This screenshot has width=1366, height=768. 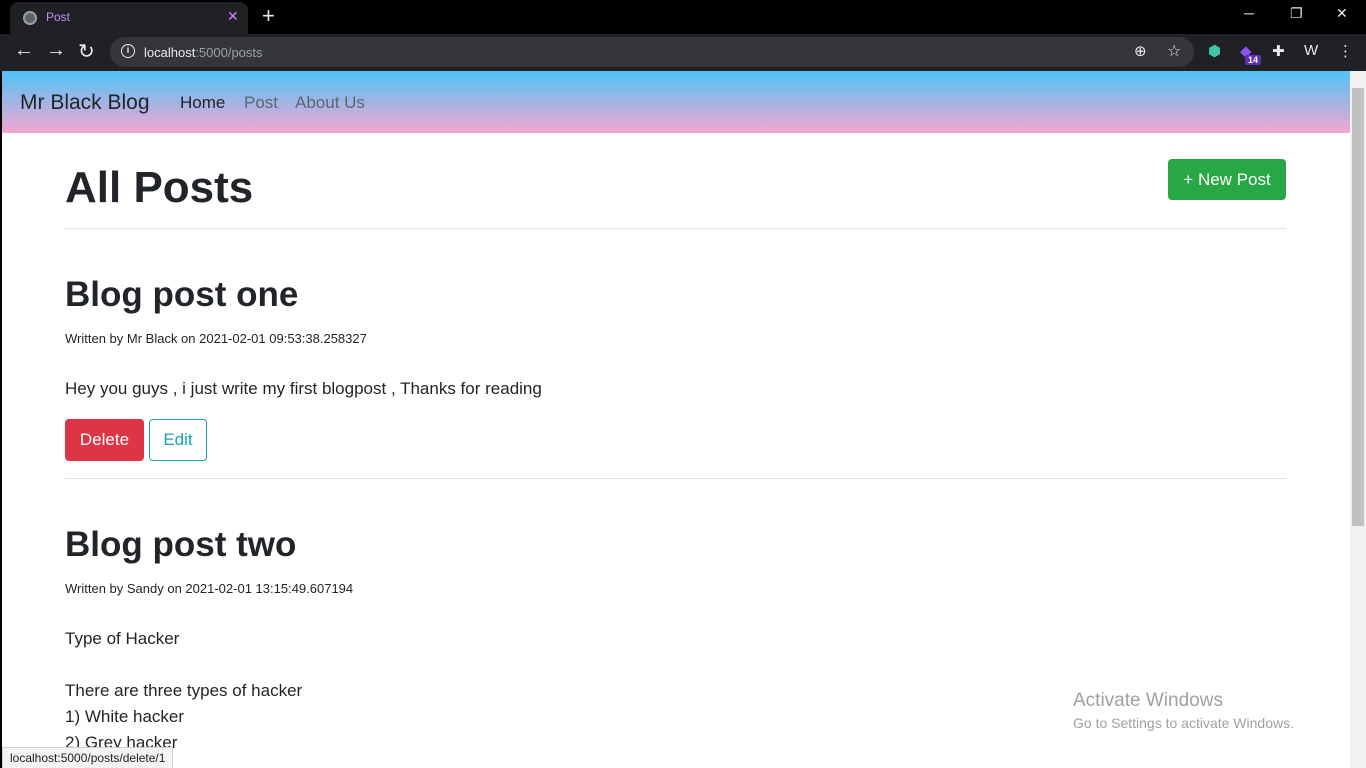 What do you see at coordinates (181, 544) in the screenshot?
I see `post-title: Blog post two` at bounding box center [181, 544].